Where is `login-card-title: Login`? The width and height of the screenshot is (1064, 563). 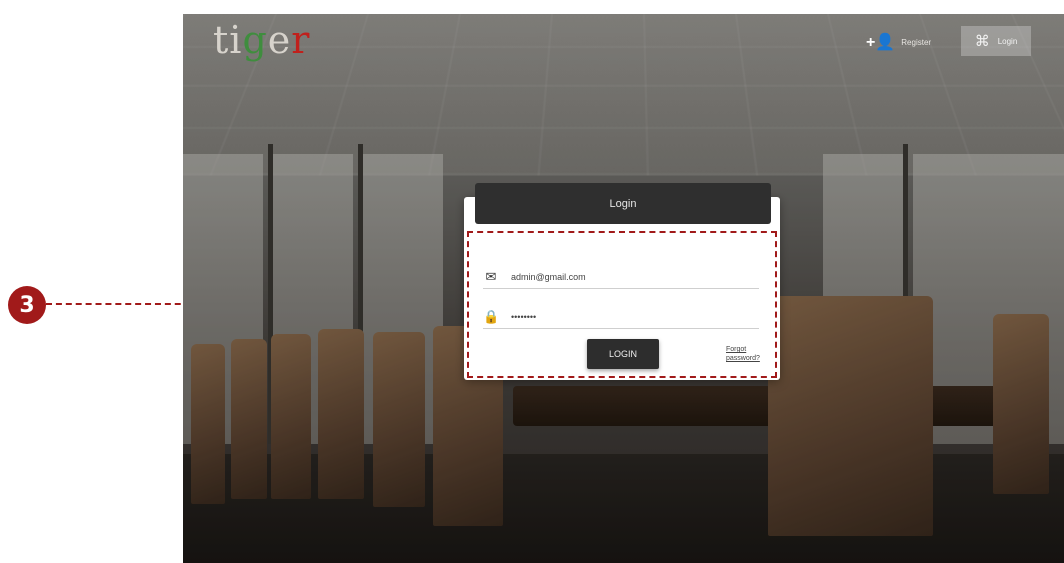 login-card-title: Login is located at coordinates (623, 203).